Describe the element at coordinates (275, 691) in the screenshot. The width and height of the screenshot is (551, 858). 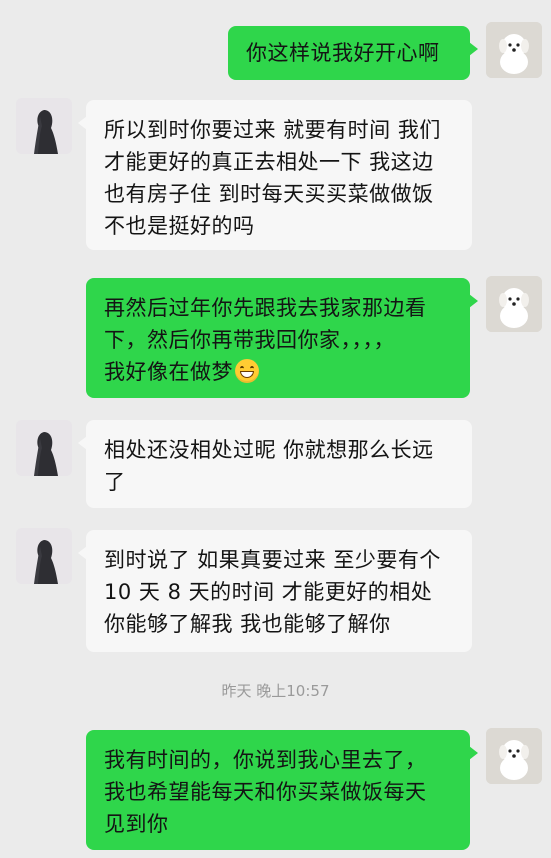
I see `message-timestamp: 昨天 晚上10:57` at that location.